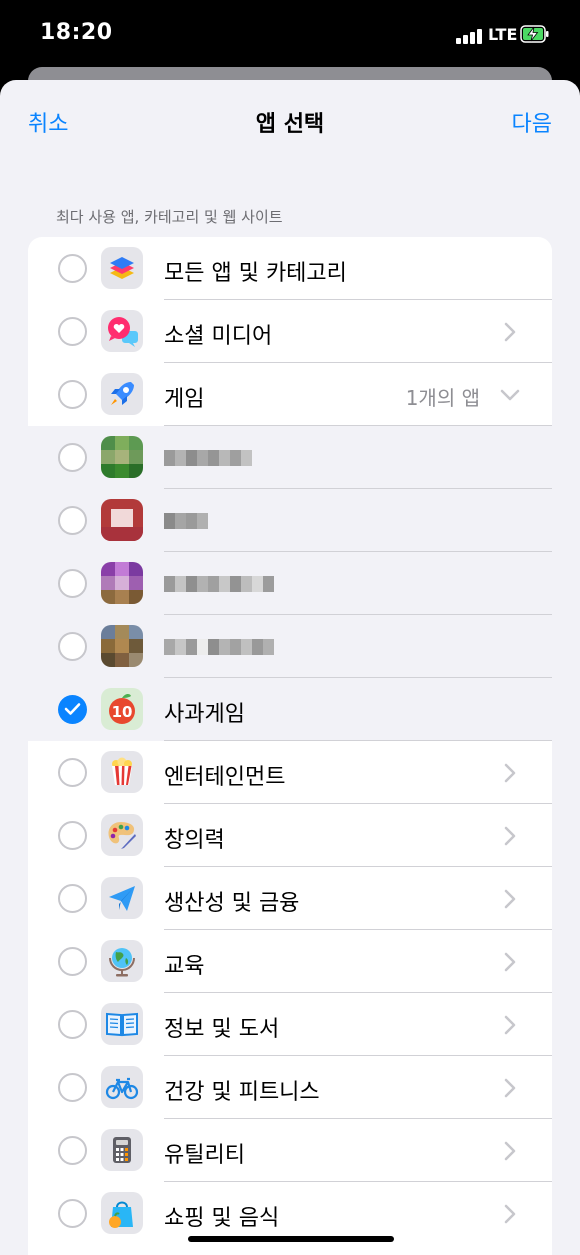 This screenshot has width=580, height=1255. I want to click on list-item-label: 교육, so click(184, 966).